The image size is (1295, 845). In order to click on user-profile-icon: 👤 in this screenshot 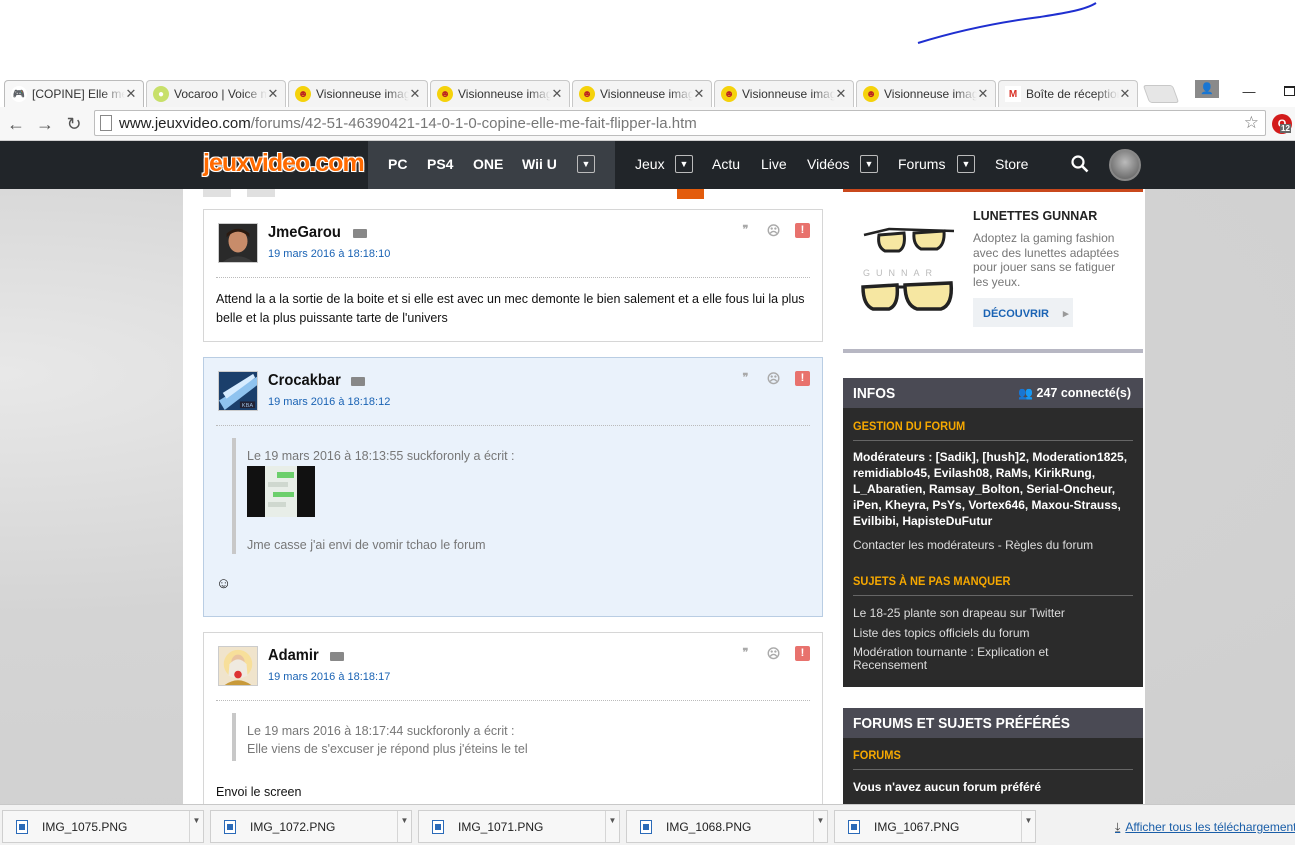, I will do `click(1207, 89)`.